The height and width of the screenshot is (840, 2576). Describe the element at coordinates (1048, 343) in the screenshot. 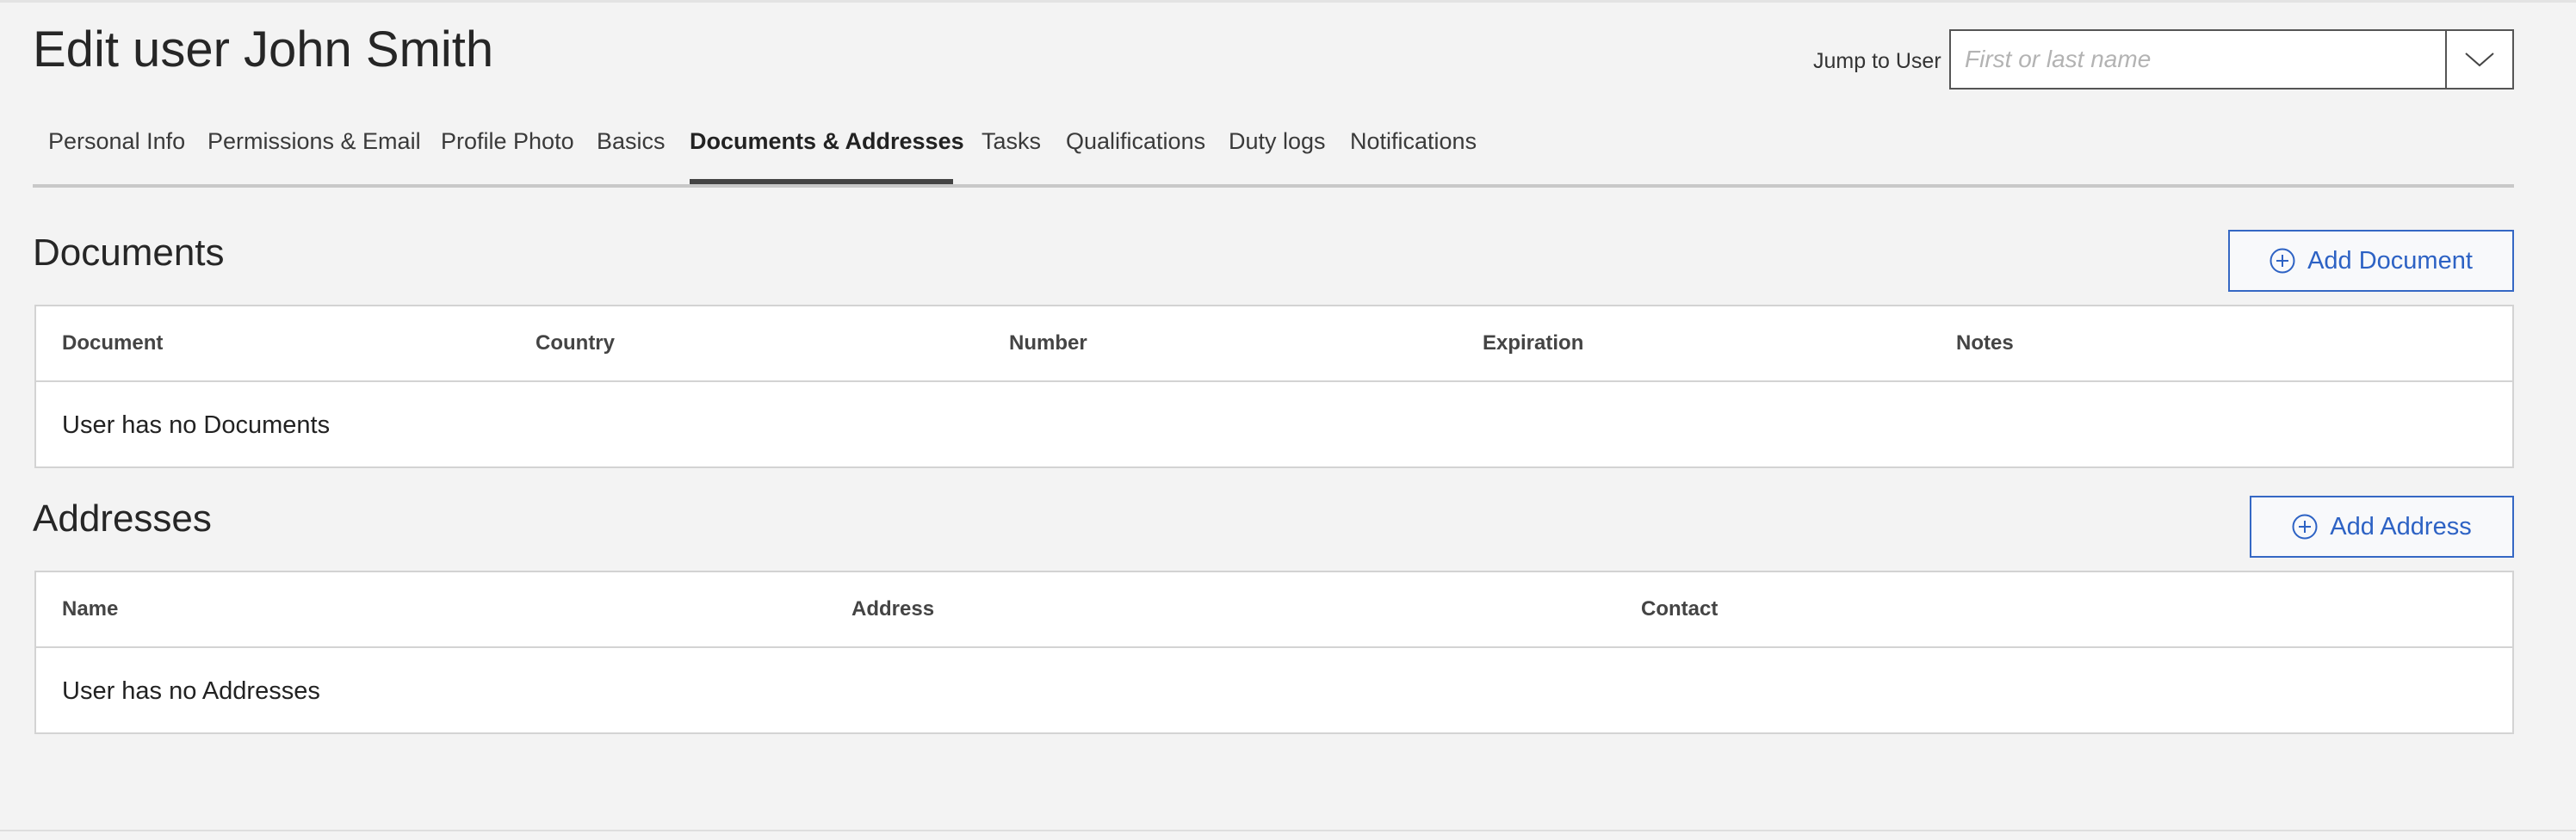

I see `column-header-number: Number` at that location.